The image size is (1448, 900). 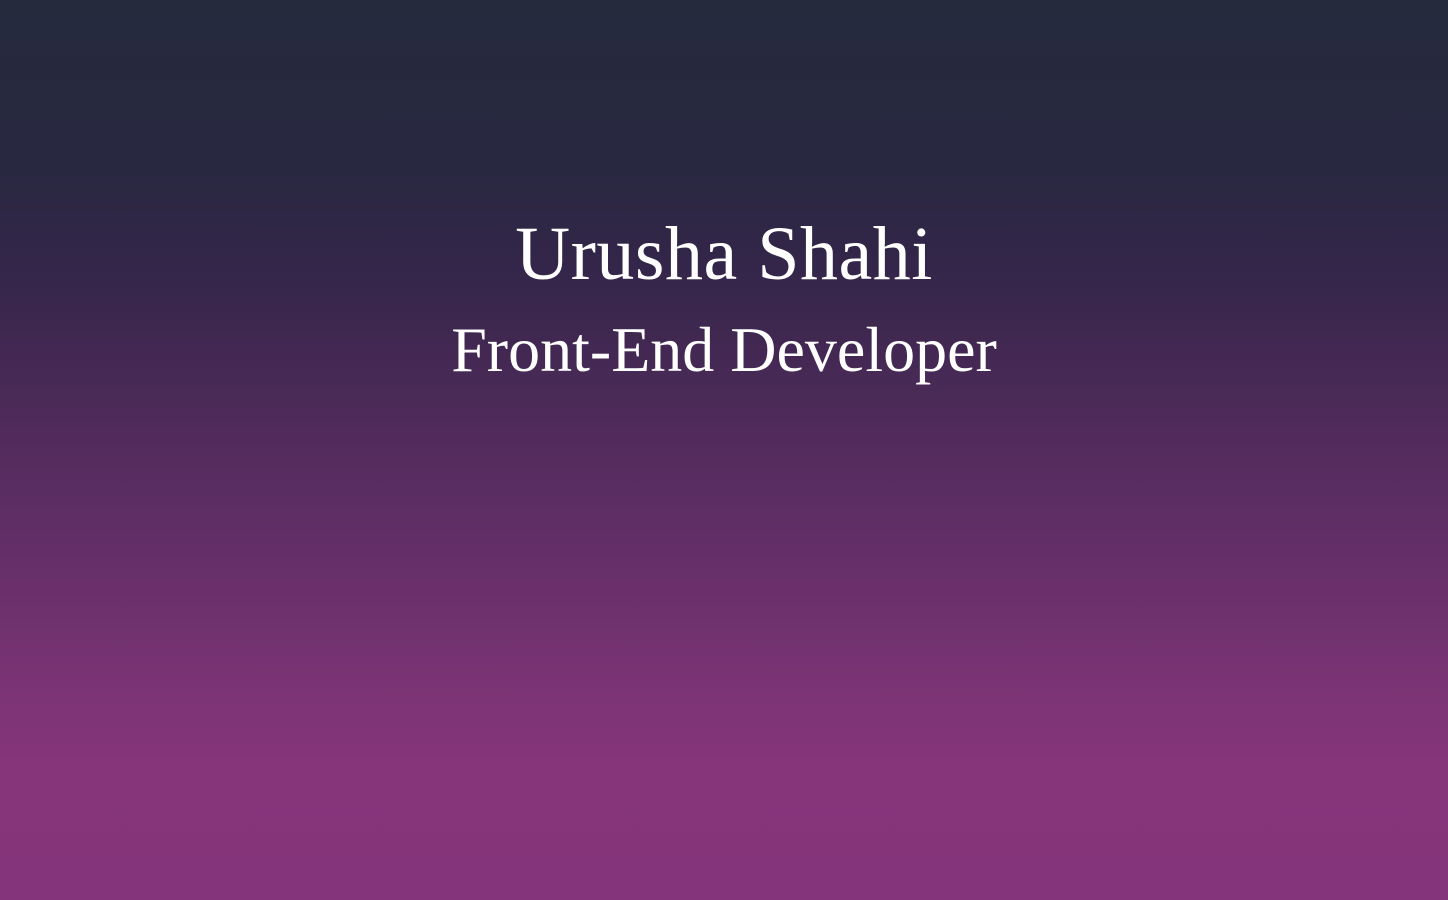 I want to click on hero-role: Front-End Developer, so click(x=724, y=349).